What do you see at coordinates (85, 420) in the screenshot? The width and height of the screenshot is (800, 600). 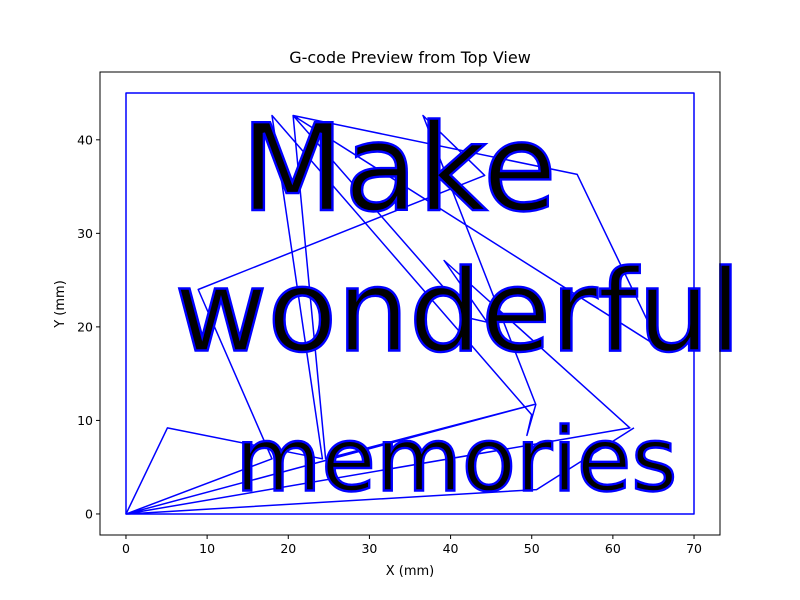 I see `y-tick-label: 10` at bounding box center [85, 420].